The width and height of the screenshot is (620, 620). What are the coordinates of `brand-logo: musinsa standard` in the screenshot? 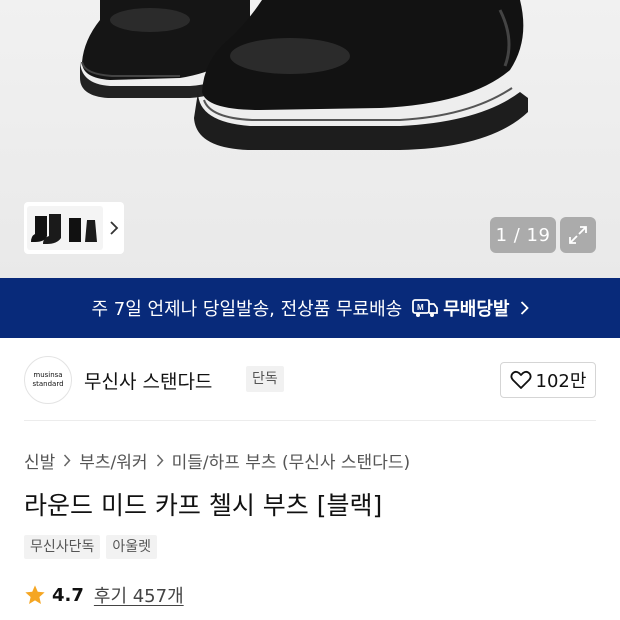 It's located at (48, 380).